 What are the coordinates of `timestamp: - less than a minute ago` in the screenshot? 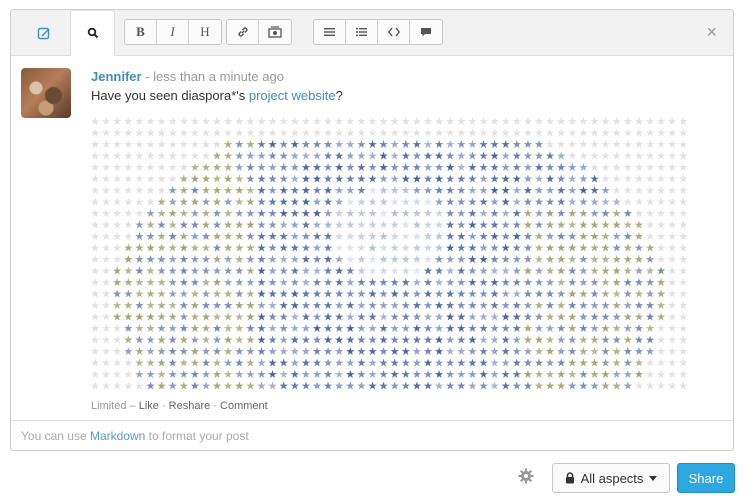 It's located at (213, 76).